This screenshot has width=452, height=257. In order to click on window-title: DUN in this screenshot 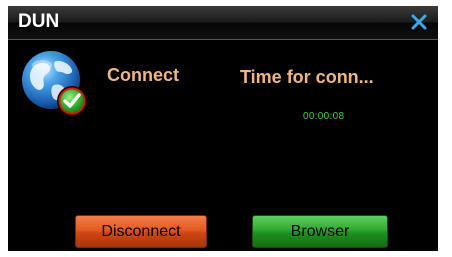, I will do `click(39, 21)`.